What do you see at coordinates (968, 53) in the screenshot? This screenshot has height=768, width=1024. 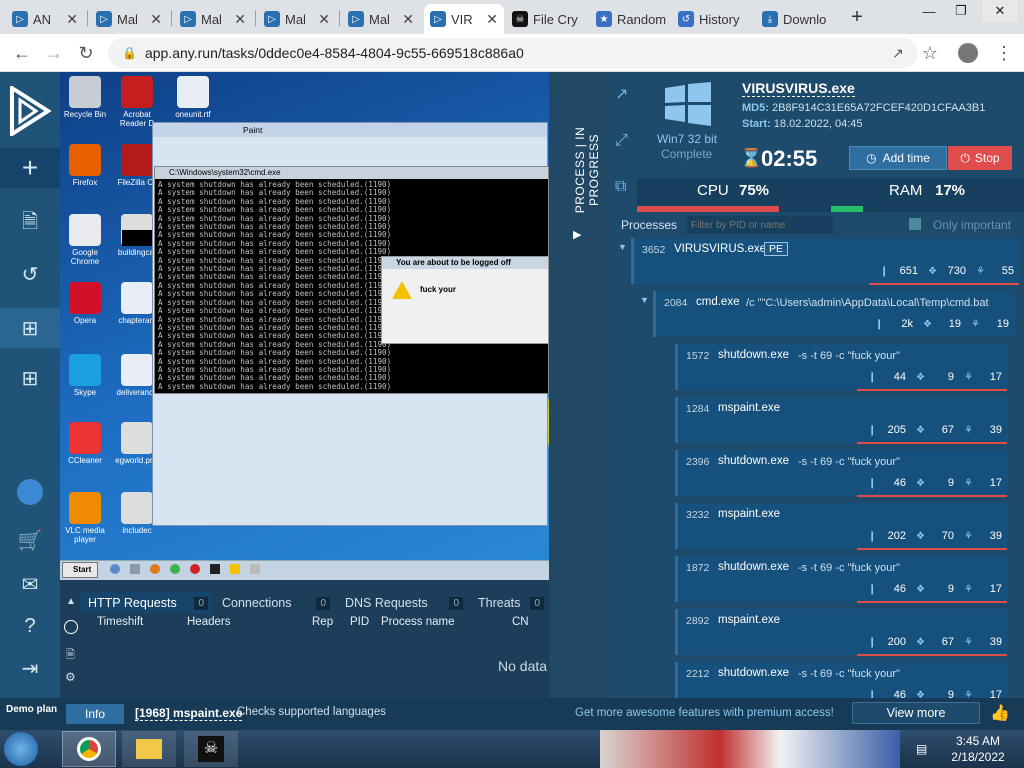 I see `profile-avatar-icon` at bounding box center [968, 53].